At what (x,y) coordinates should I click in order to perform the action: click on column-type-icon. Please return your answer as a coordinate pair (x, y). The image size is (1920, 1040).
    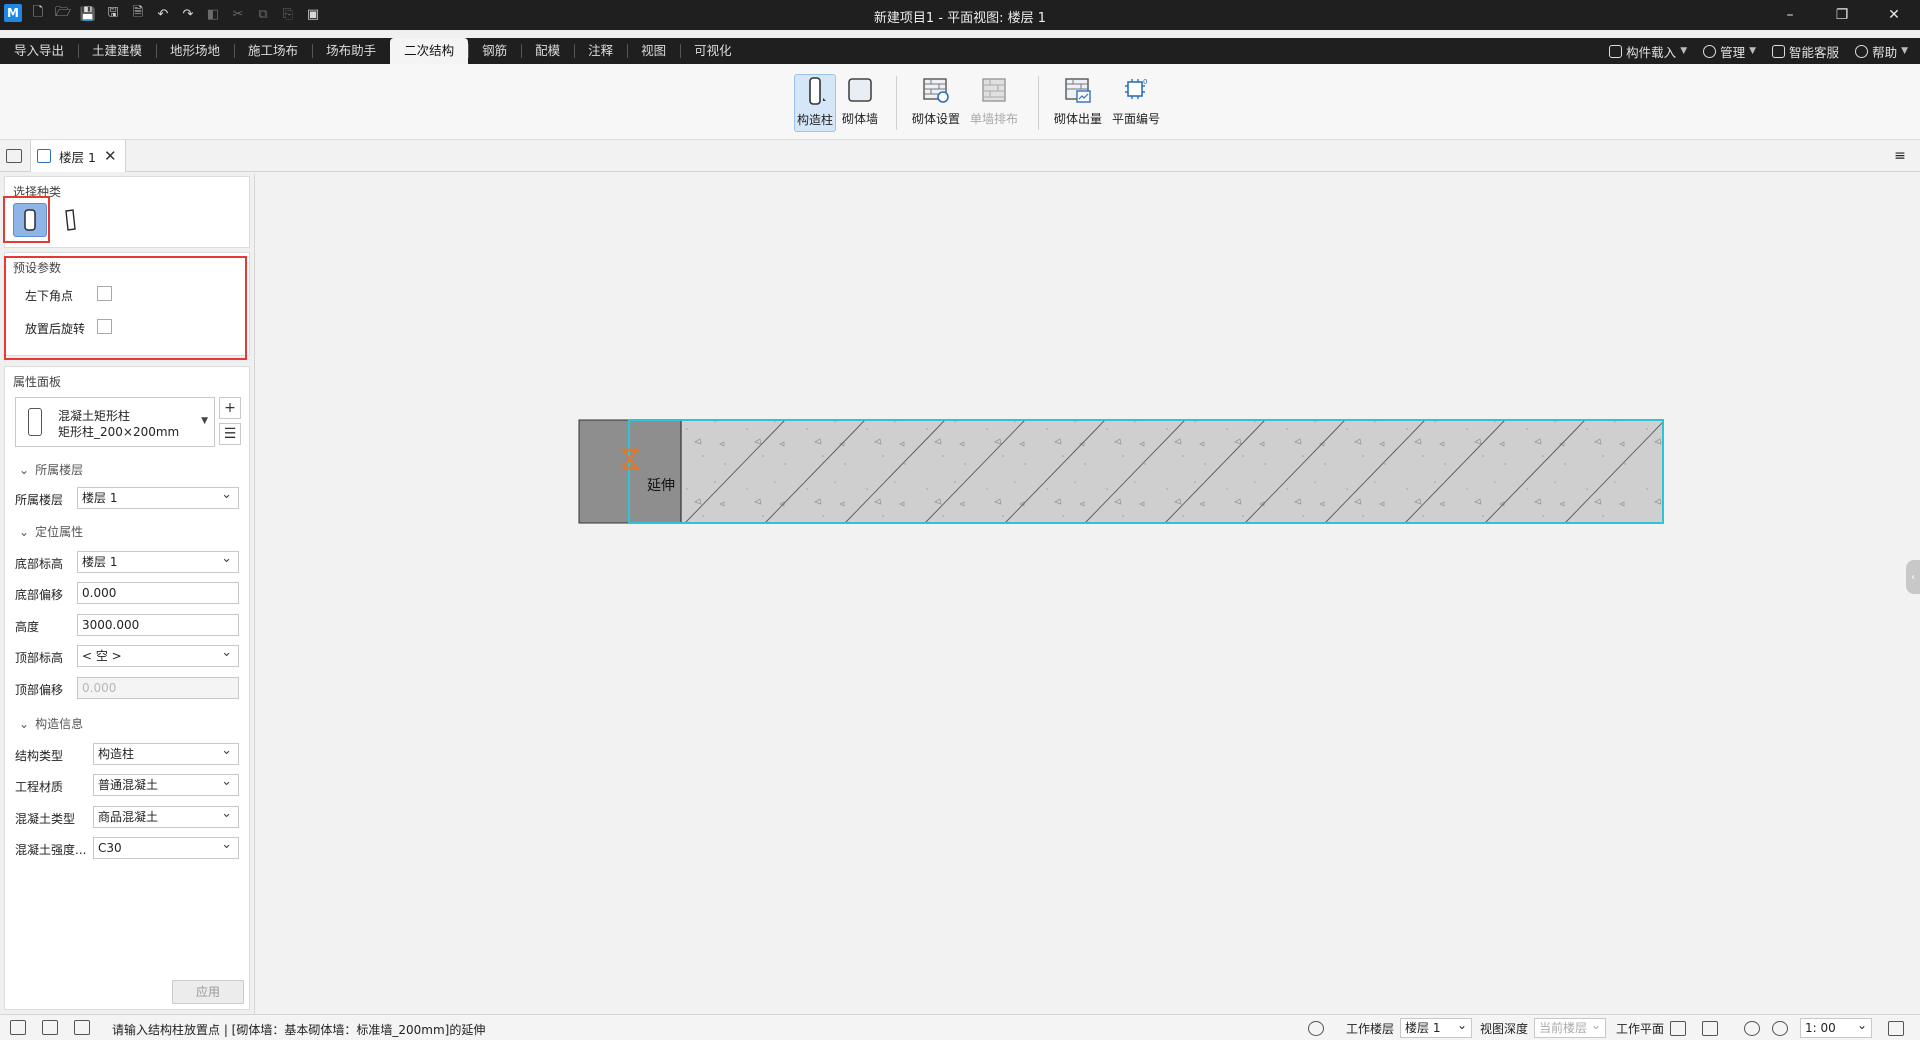
    Looking at the image, I should click on (35, 422).